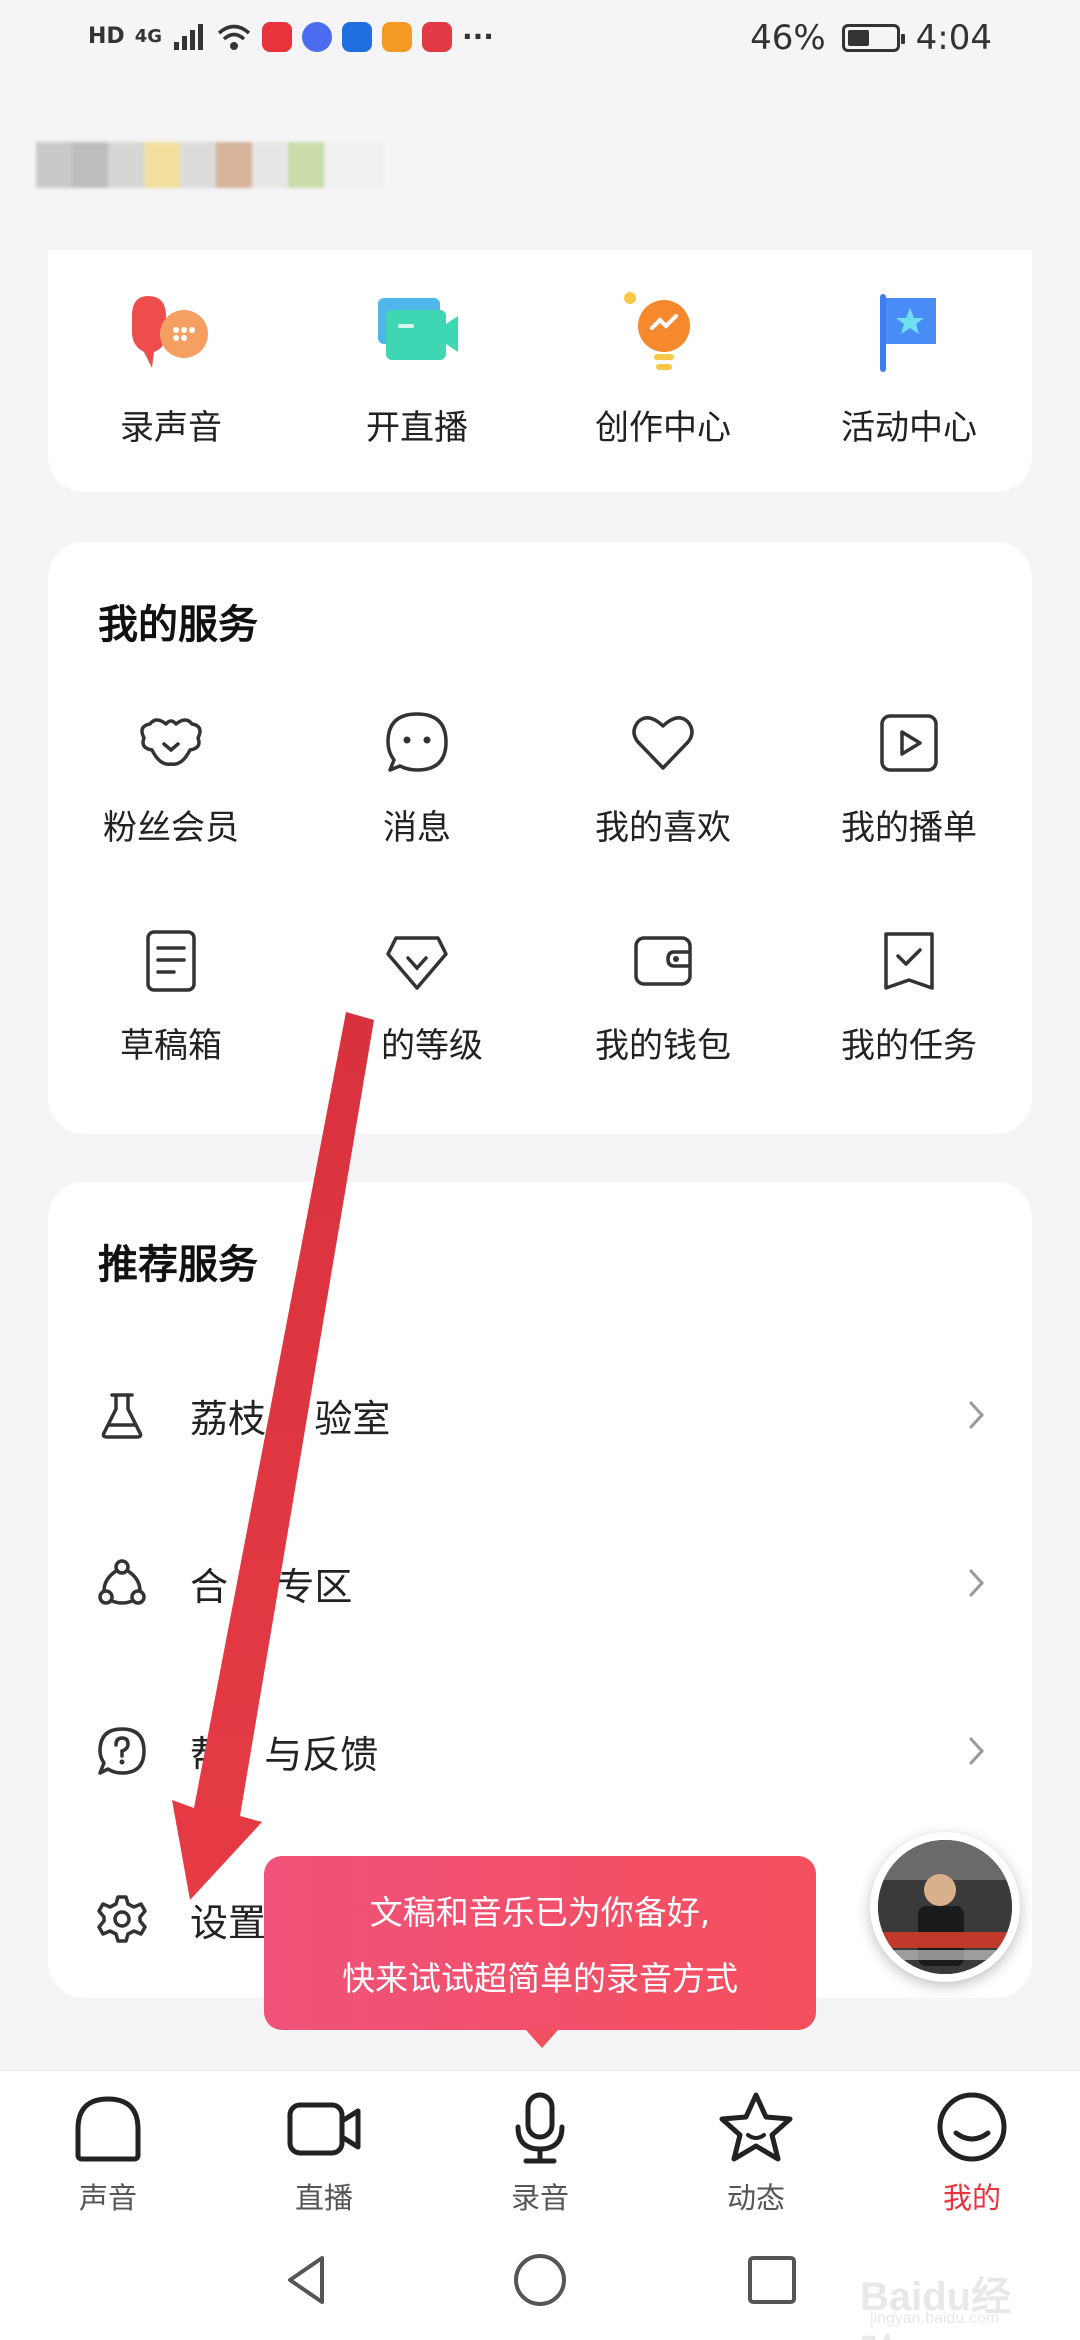 The height and width of the screenshot is (2340, 1080). I want to click on nav-tab-live: 直播, so click(324, 2145).